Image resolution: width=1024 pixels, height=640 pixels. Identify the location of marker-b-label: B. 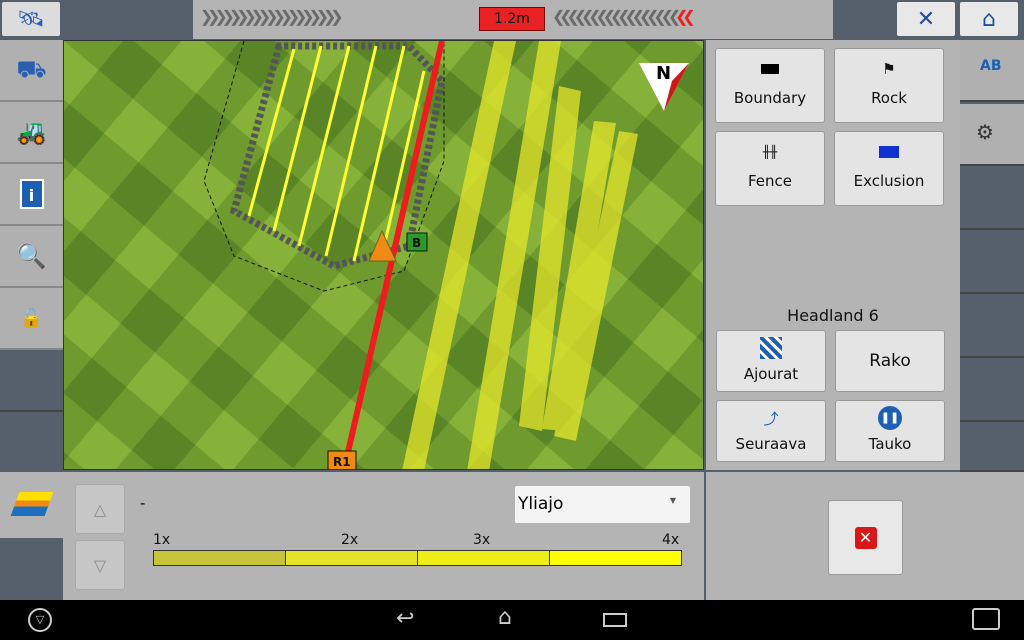
(416, 243).